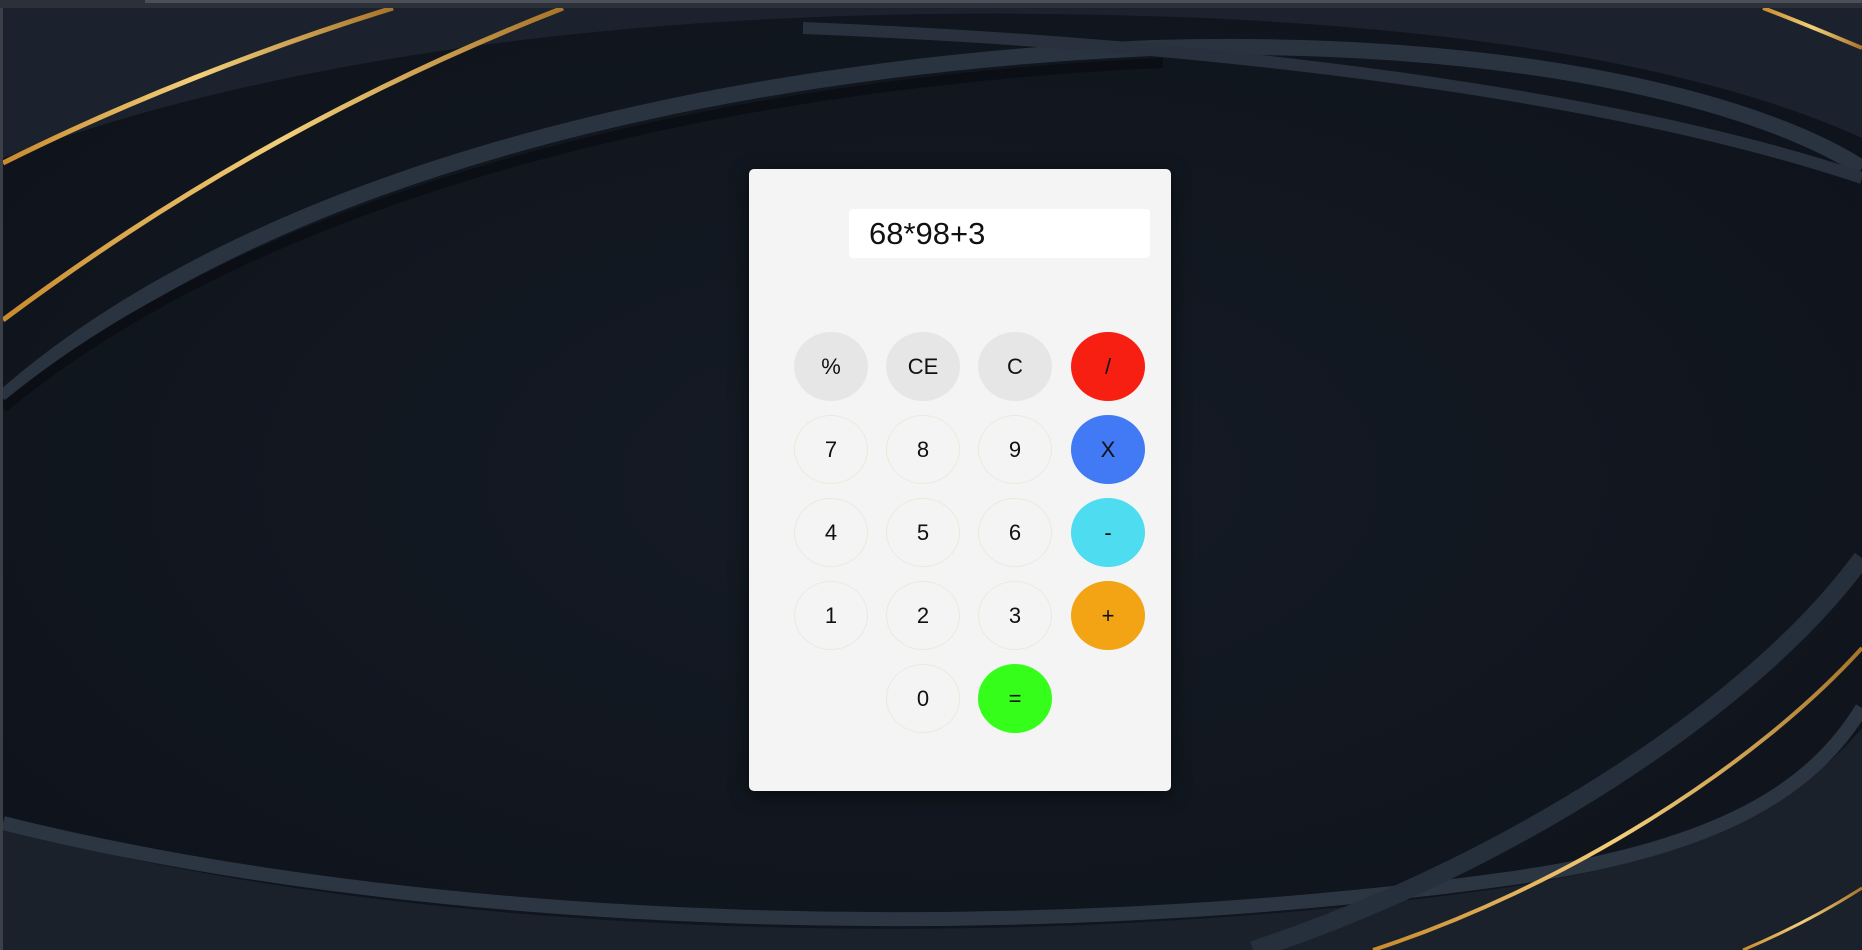 The height and width of the screenshot is (950, 1862). I want to click on clear-entry-button: CE, so click(923, 366).